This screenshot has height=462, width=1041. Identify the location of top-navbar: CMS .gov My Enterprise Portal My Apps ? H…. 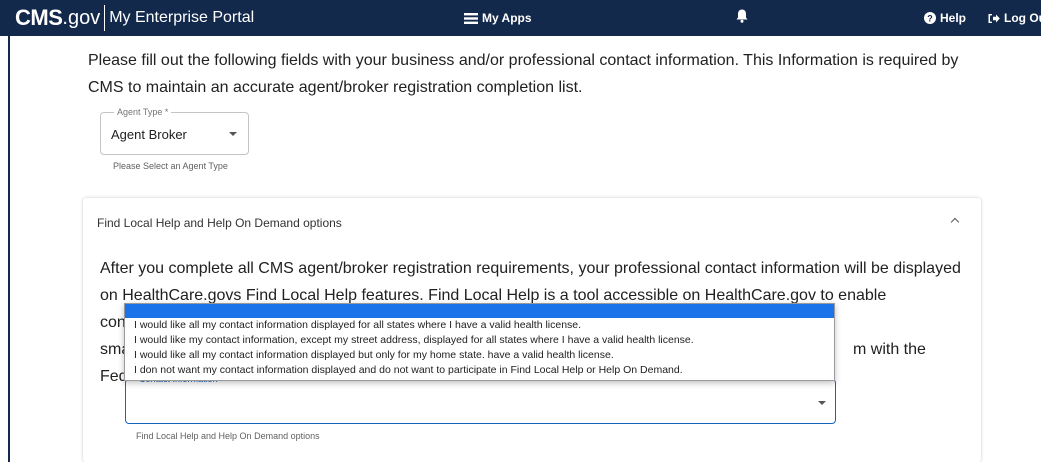
(520, 18).